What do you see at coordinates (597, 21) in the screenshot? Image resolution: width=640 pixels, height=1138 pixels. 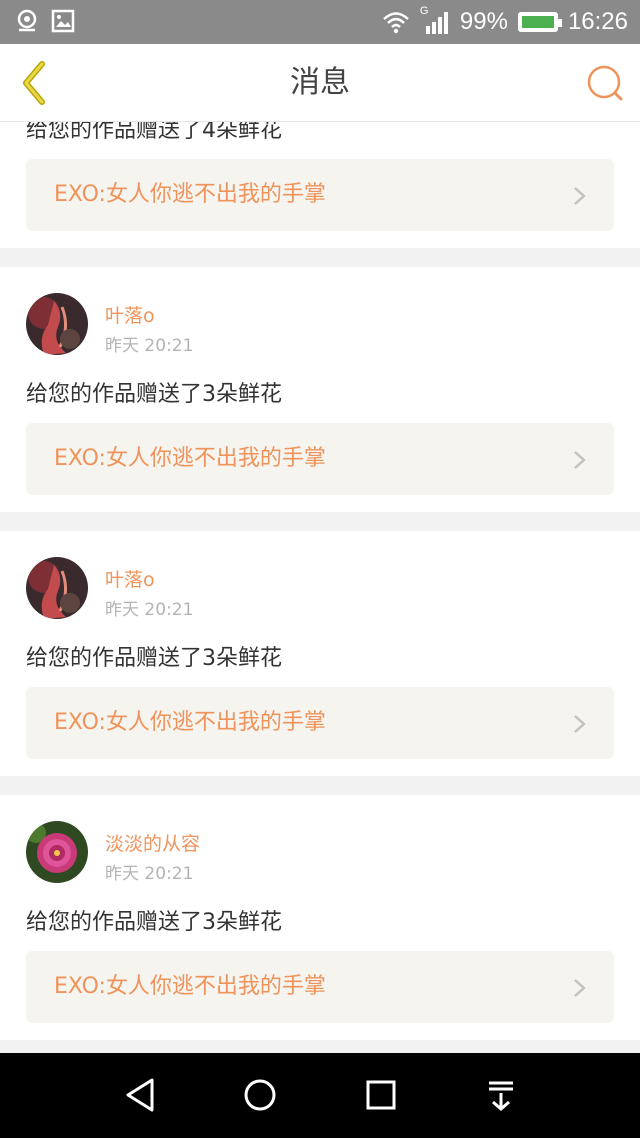 I see `clock: 16:26` at bounding box center [597, 21].